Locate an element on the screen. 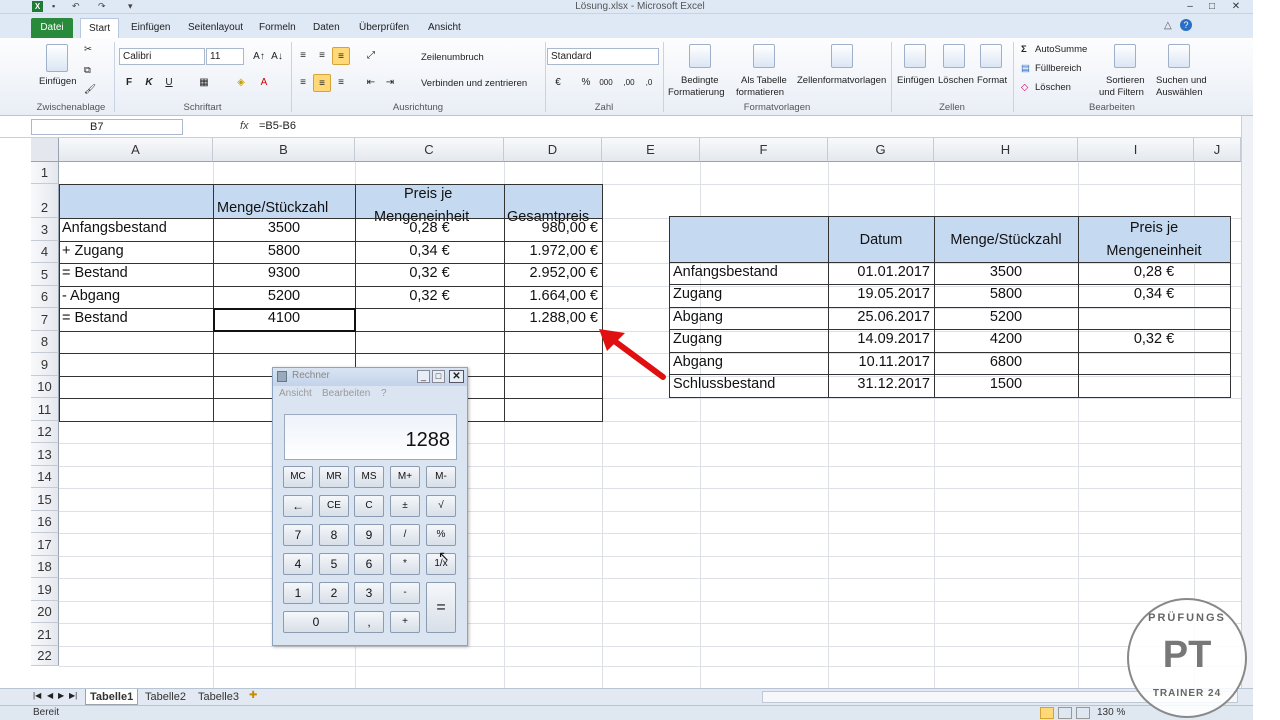 Image resolution: width=1280 pixels, height=720 pixels. calc-key-ce: CE is located at coordinates (334, 506).